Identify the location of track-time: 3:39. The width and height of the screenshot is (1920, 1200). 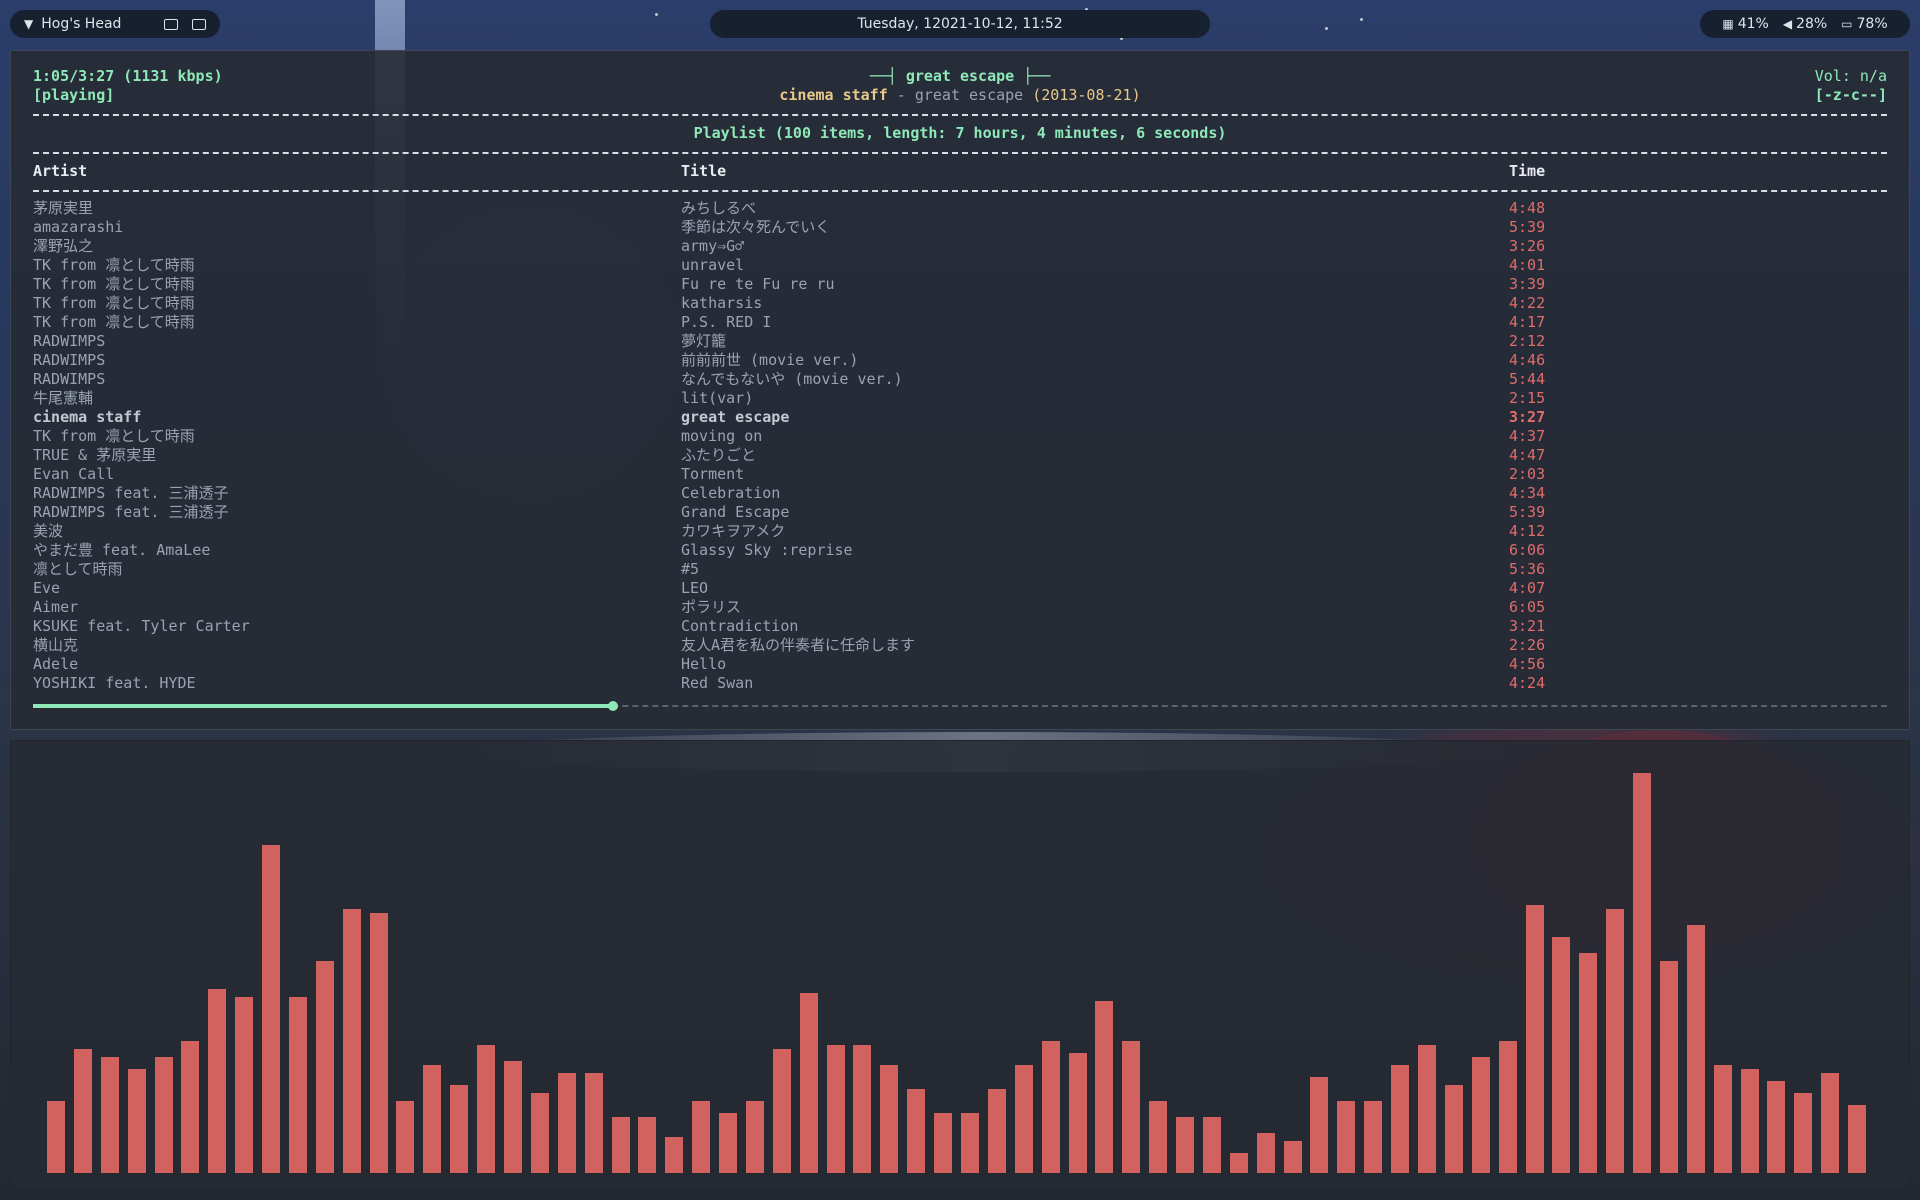
(1527, 284).